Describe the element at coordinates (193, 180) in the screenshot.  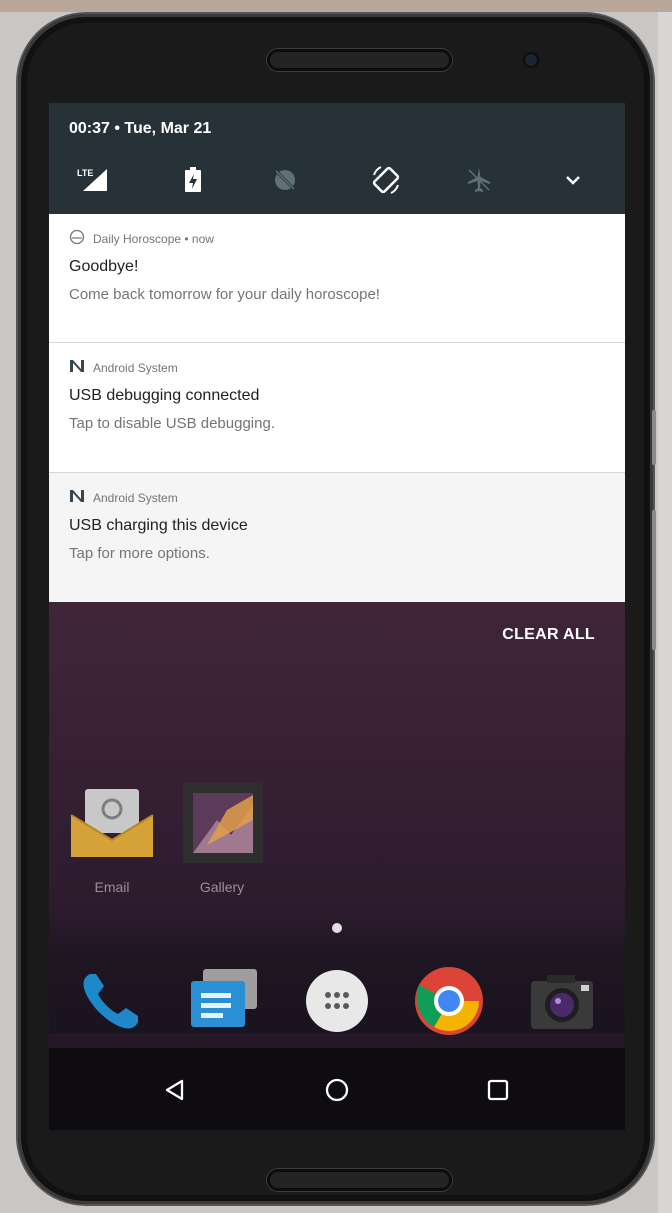
I see `battery-icon` at that location.